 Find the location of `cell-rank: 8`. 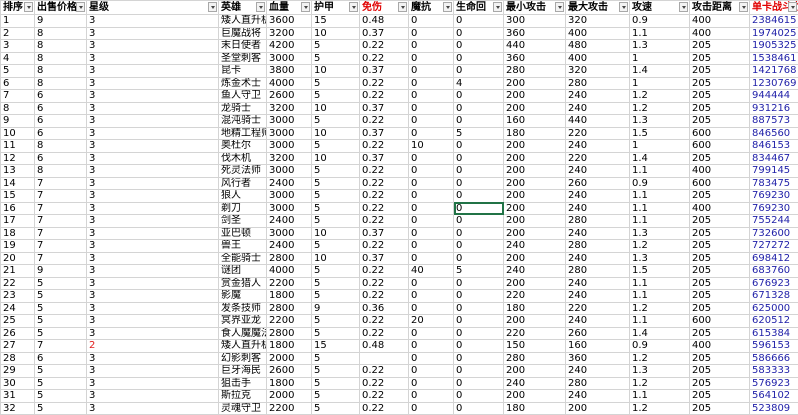

cell-rank: 8 is located at coordinates (18, 108).